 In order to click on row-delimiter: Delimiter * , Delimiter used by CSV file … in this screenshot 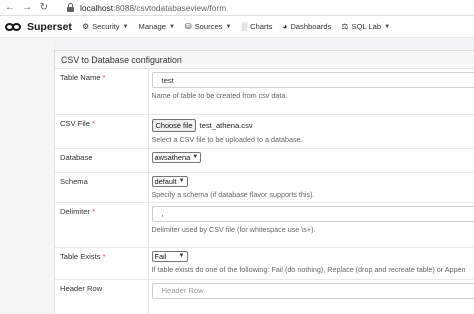, I will do `click(264, 225)`.